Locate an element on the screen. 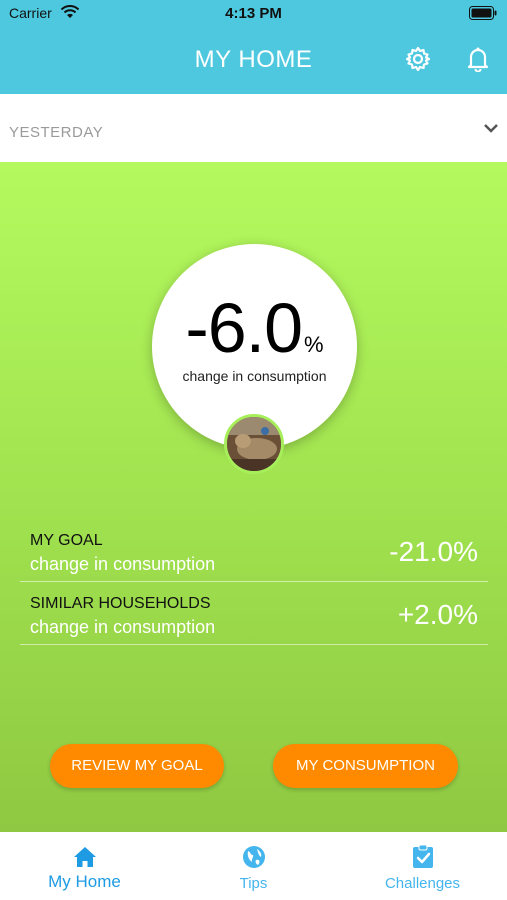 This screenshot has height=900, width=507. similar-households-title: SIMILAR HOUSEHOLDS is located at coordinates (120, 603).